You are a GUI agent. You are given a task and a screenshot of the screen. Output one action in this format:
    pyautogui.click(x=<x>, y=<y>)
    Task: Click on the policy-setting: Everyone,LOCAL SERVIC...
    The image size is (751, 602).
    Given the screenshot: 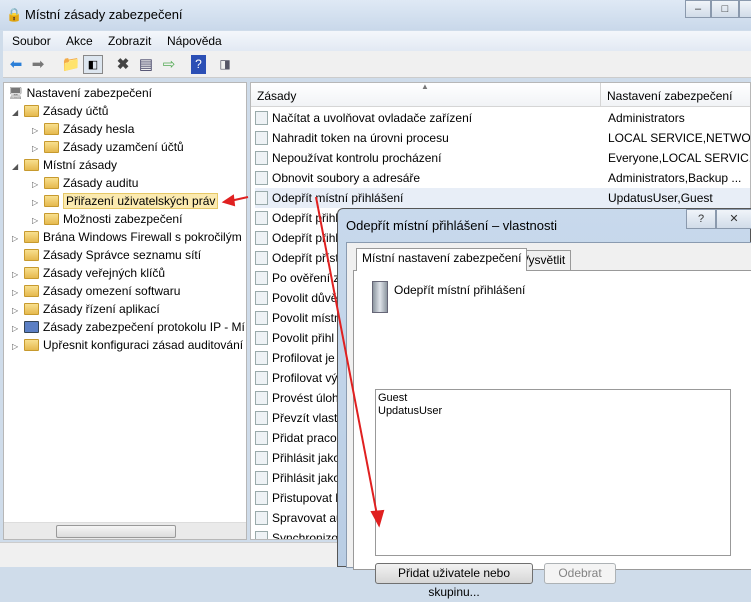 What is the action you would take?
    pyautogui.click(x=679, y=158)
    